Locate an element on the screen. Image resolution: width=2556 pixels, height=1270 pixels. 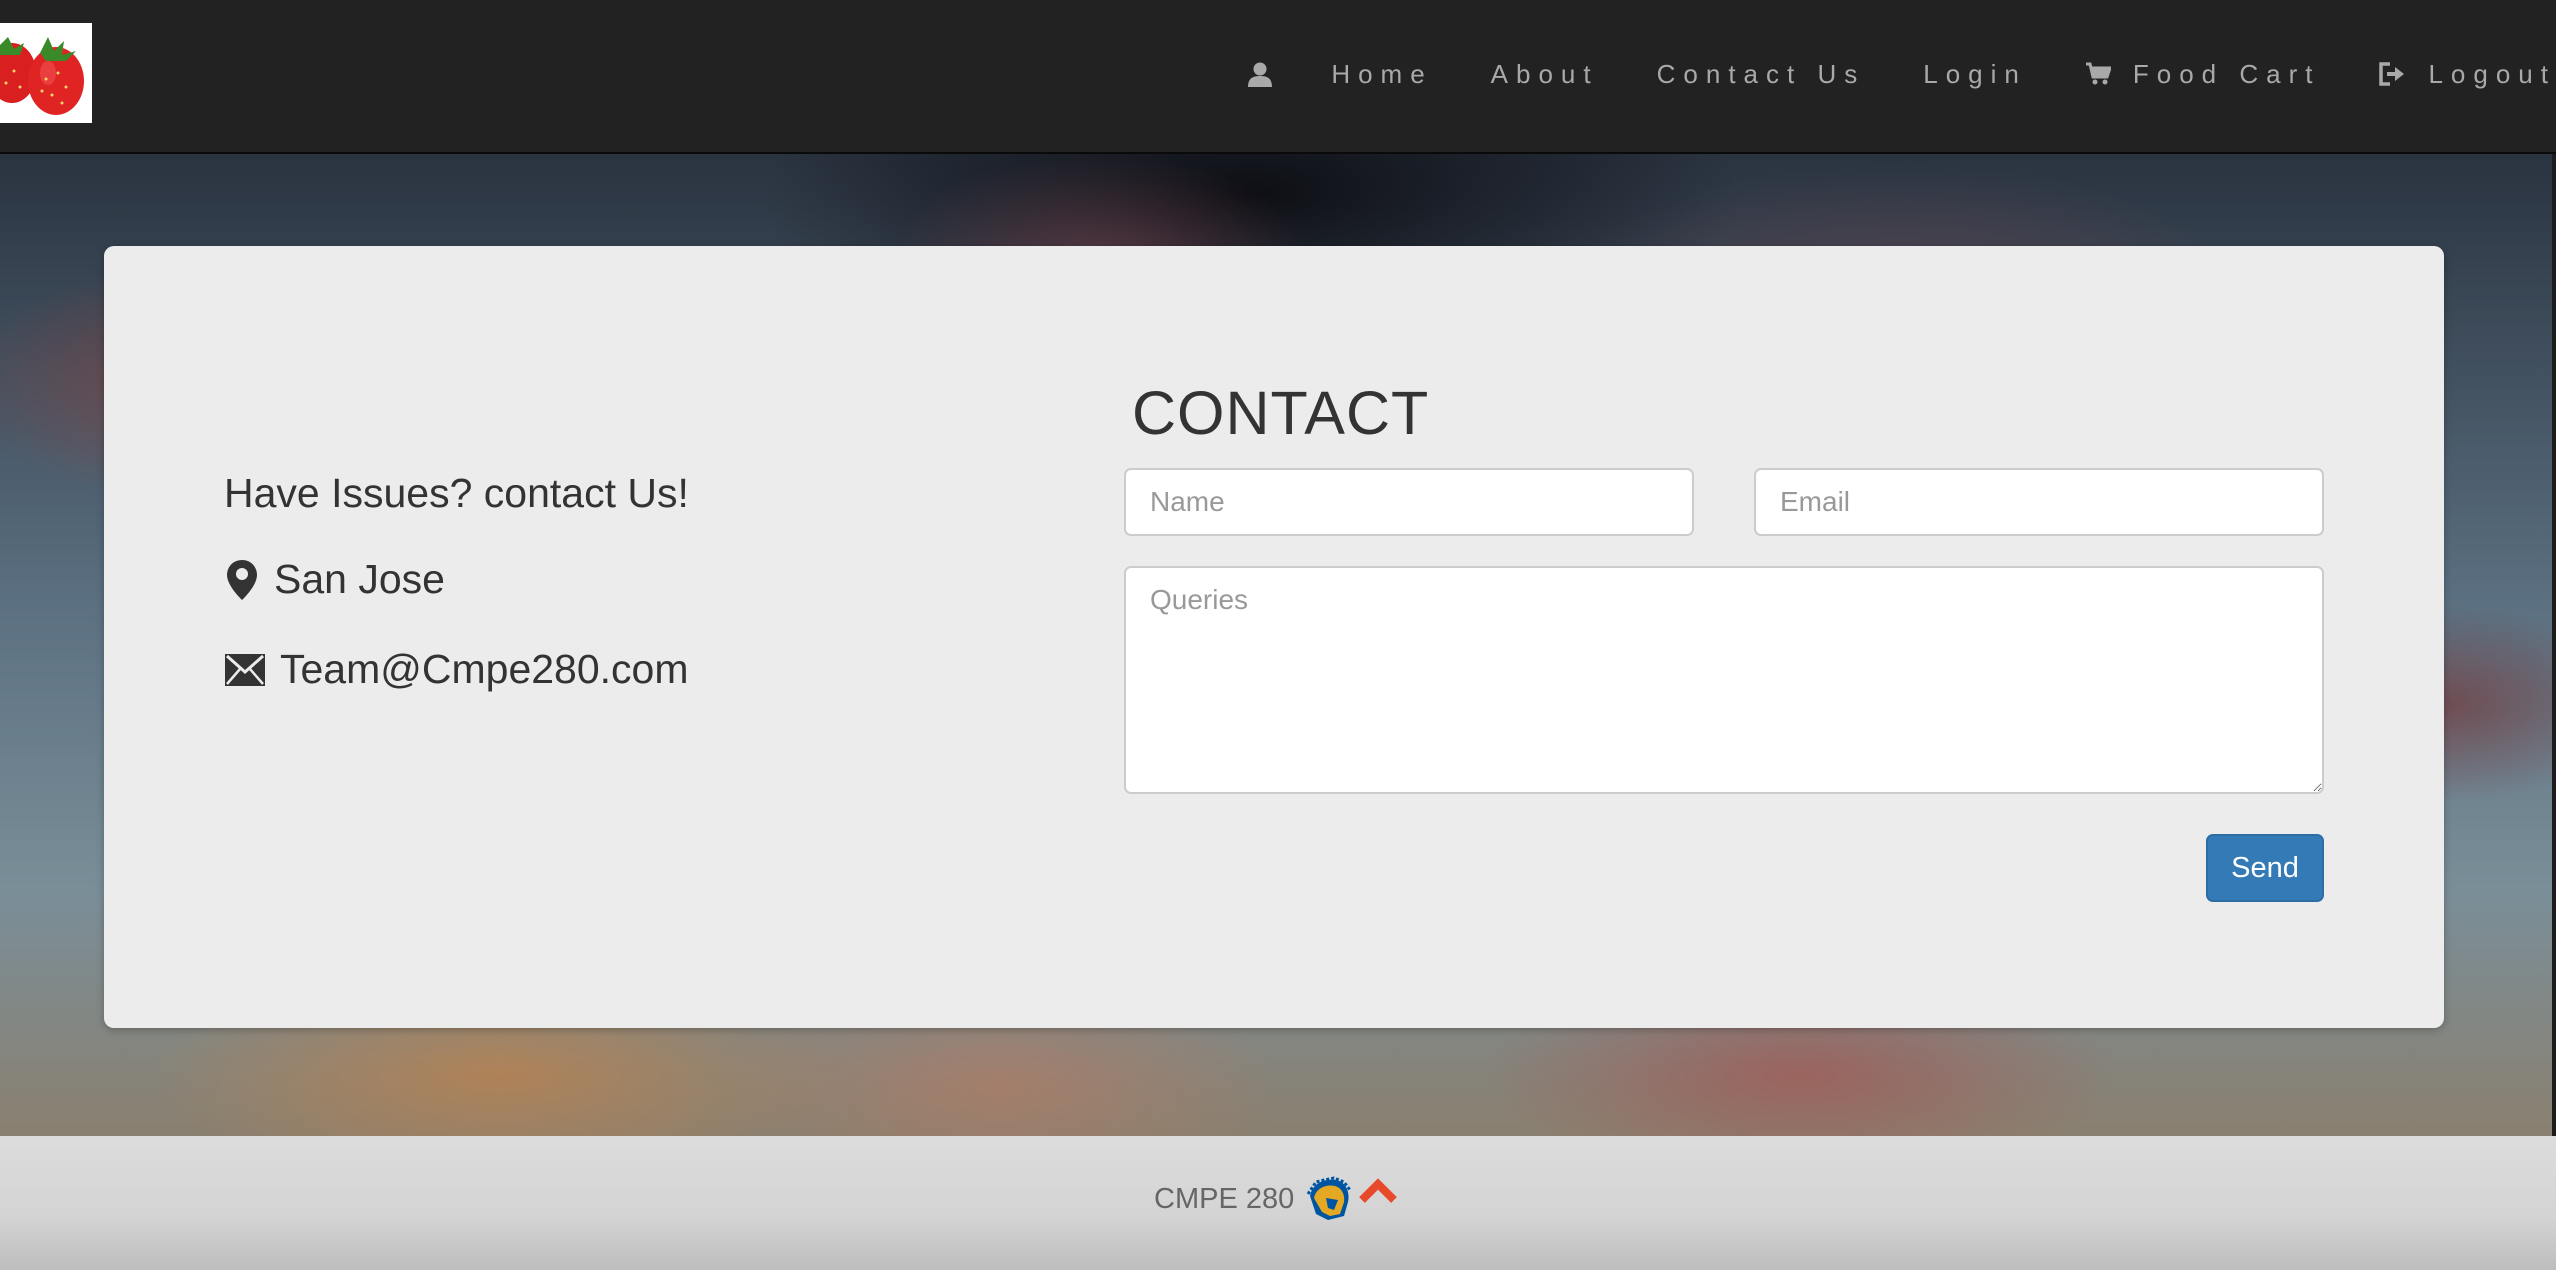
footer: CMPE 280 is located at coordinates (1278, 1203).